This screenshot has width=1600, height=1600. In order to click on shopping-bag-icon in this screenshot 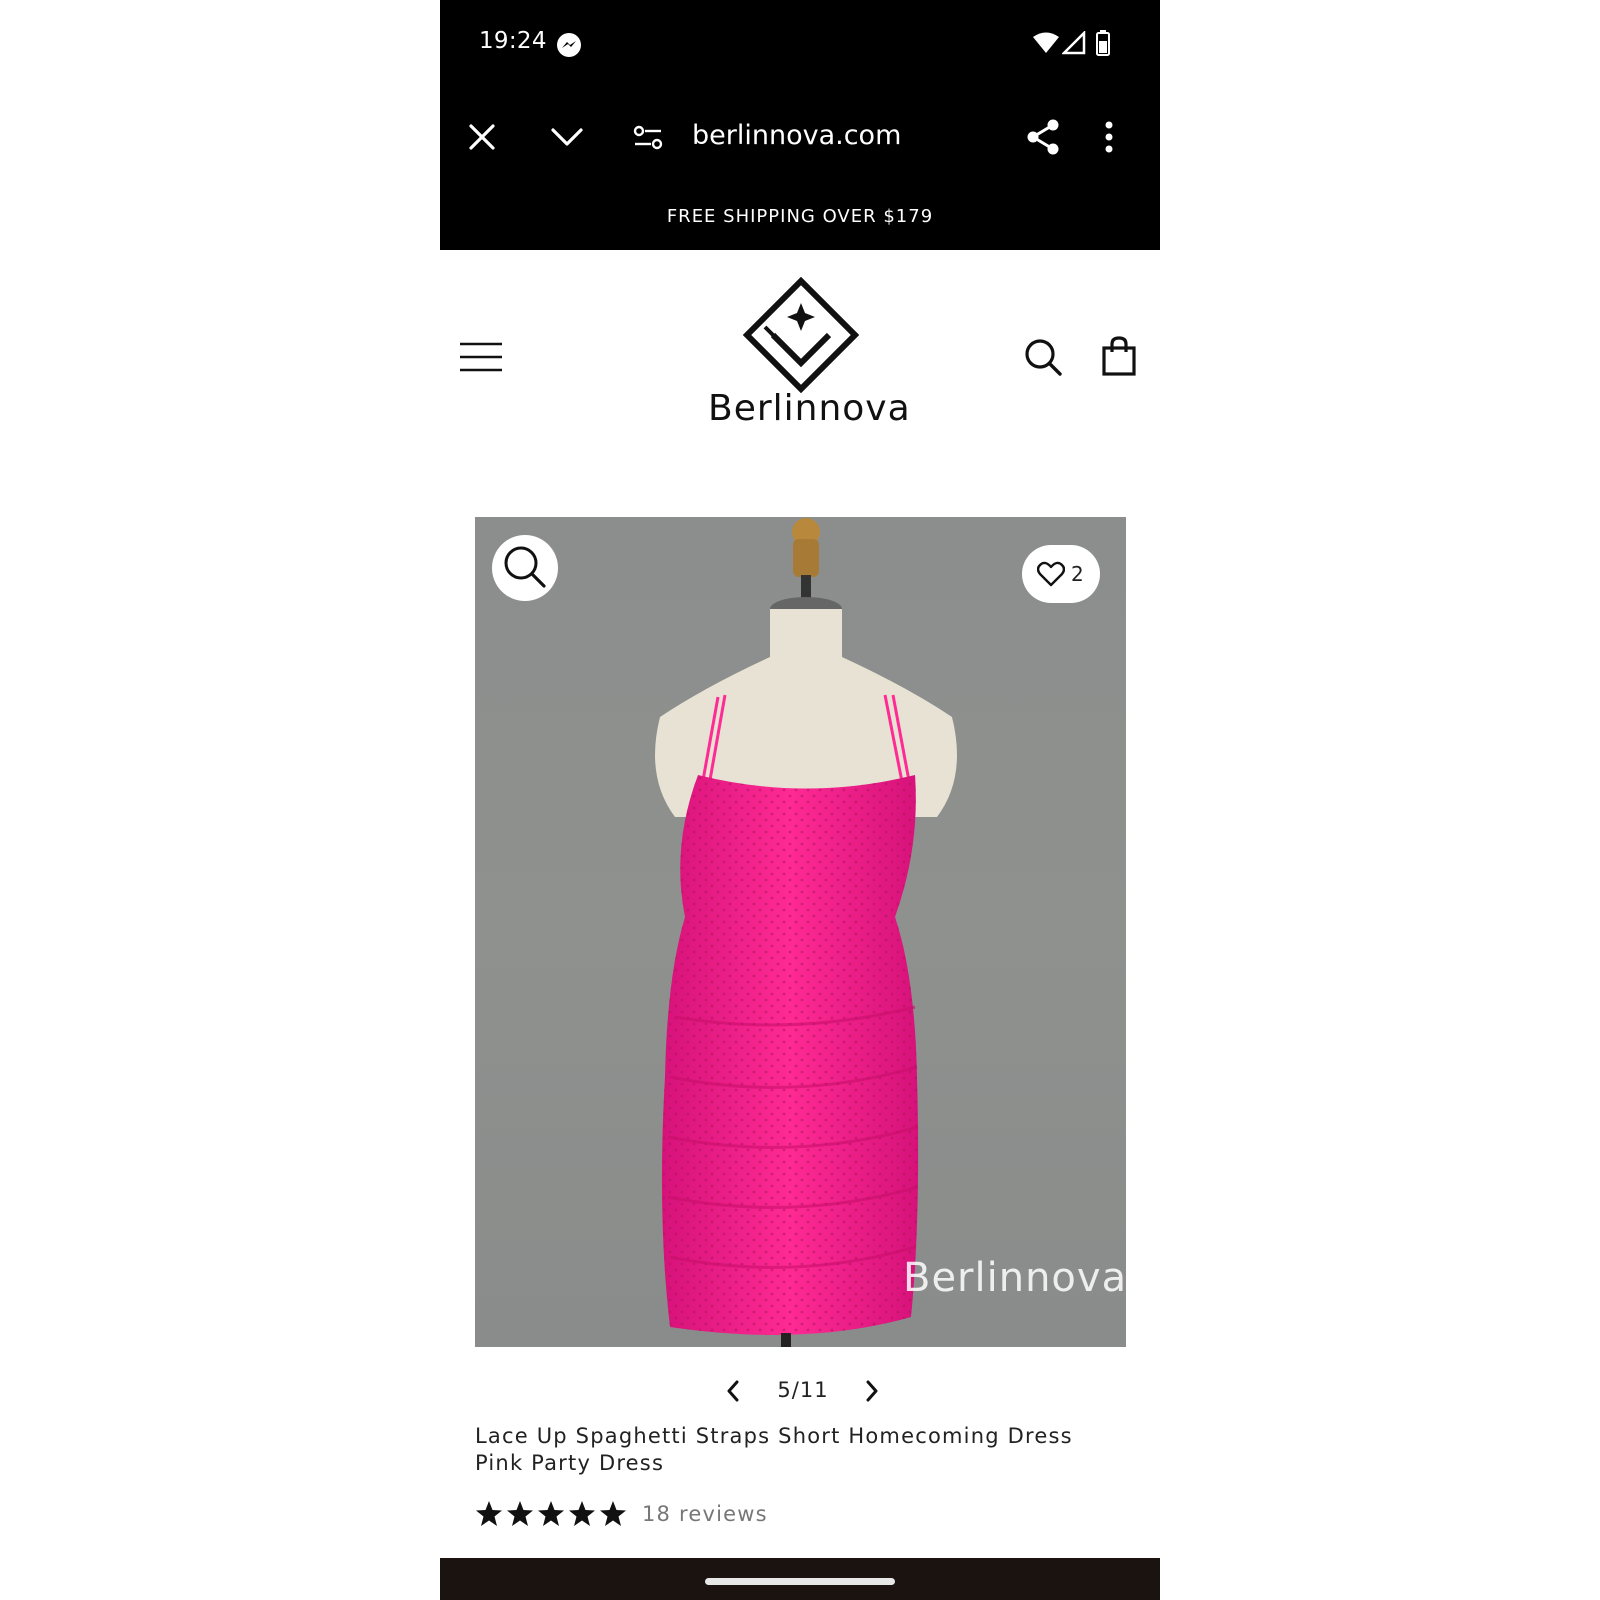, I will do `click(1119, 356)`.